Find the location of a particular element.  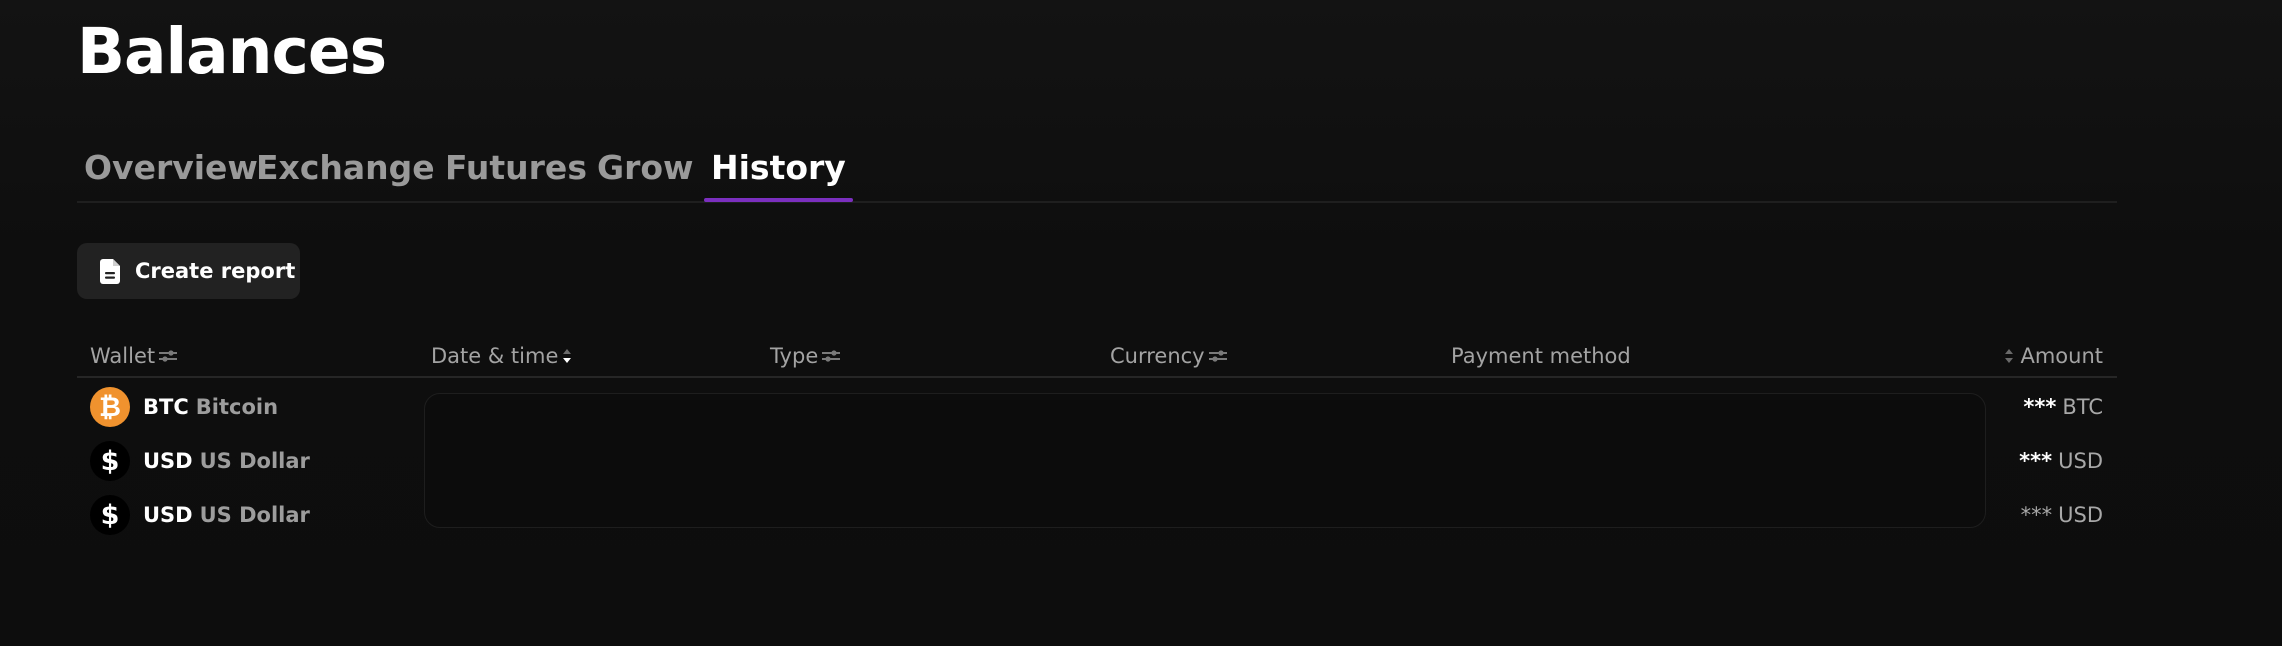

tab-exchange: Exchange is located at coordinates (345, 168).